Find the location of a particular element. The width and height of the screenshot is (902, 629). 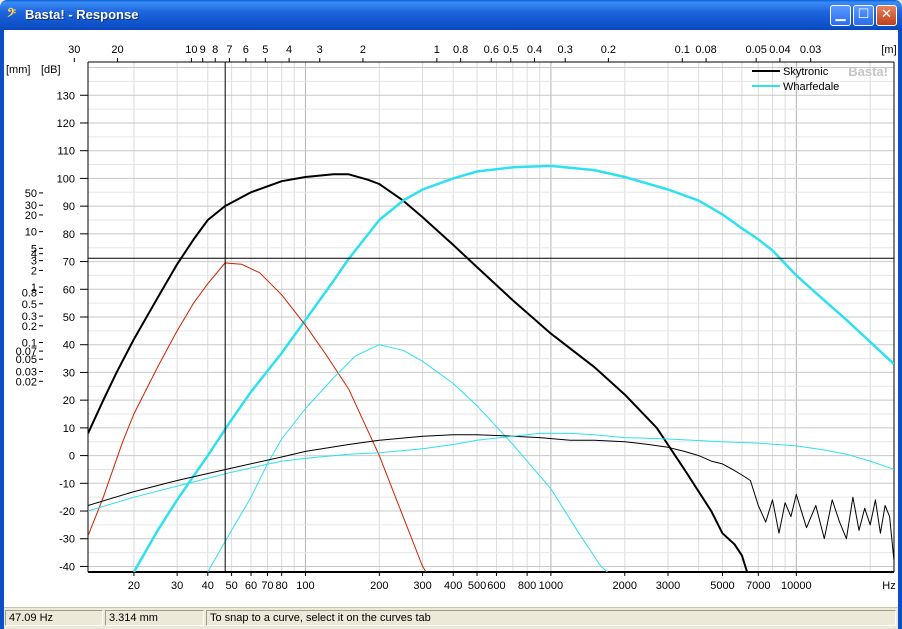

x-tick-label: 80 is located at coordinates (282, 586).